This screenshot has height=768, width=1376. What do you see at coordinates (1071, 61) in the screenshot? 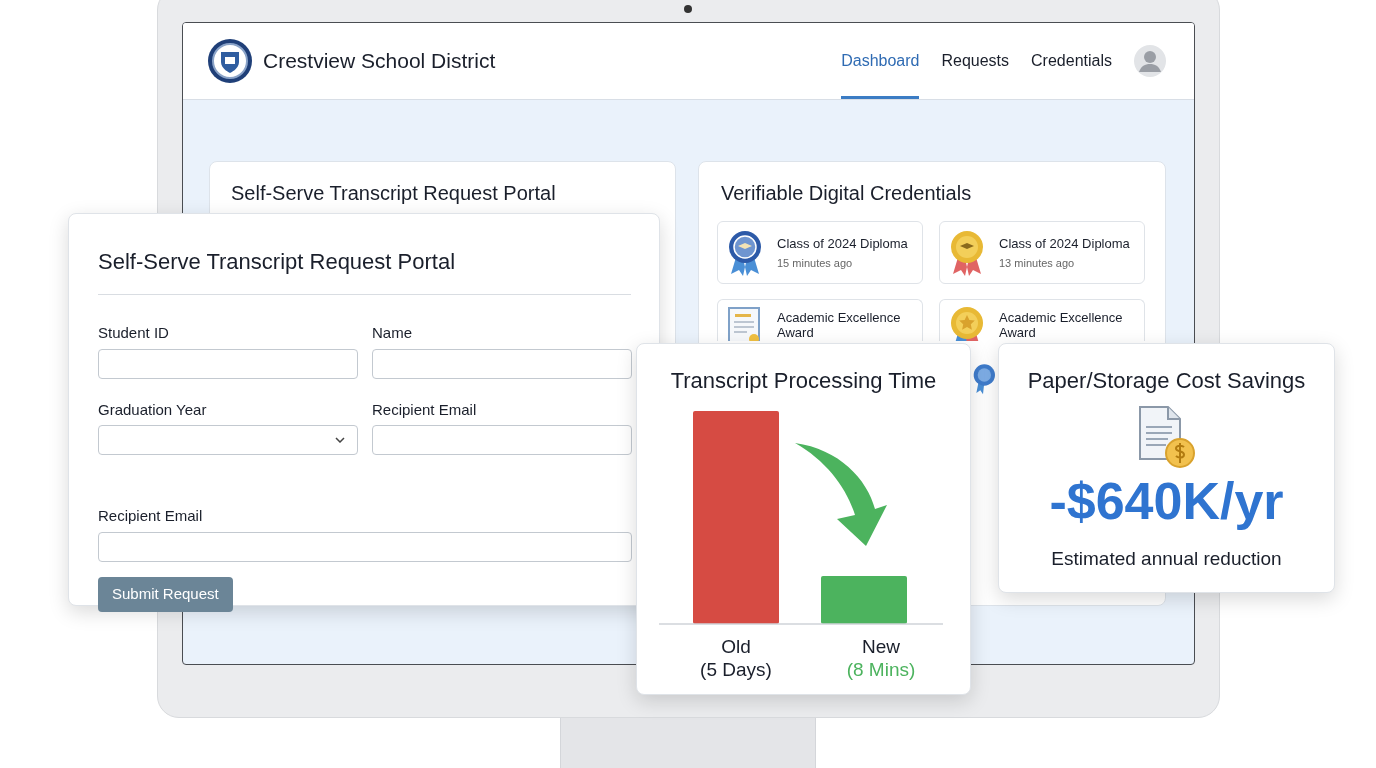
I see `nav-tab: Credentials` at bounding box center [1071, 61].